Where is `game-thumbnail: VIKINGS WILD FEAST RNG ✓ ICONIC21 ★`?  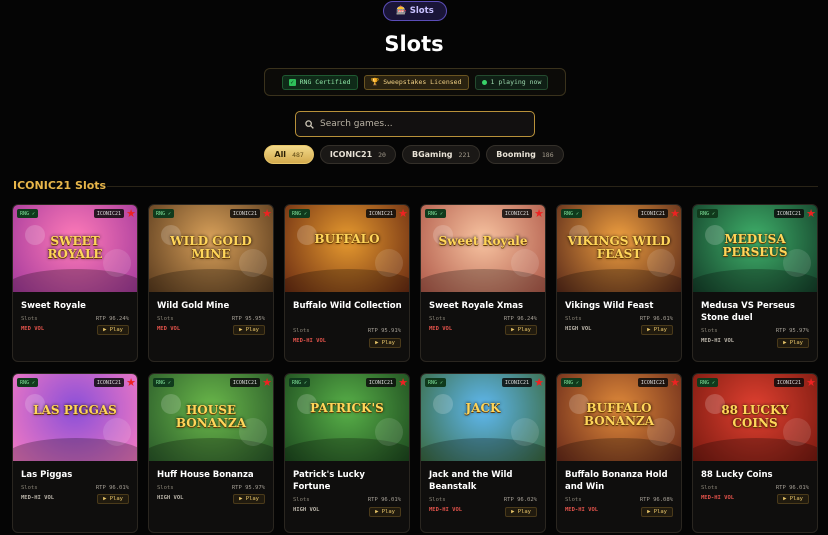 game-thumbnail: VIKINGS WILD FEAST RNG ✓ ICONIC21 ★ is located at coordinates (619, 248).